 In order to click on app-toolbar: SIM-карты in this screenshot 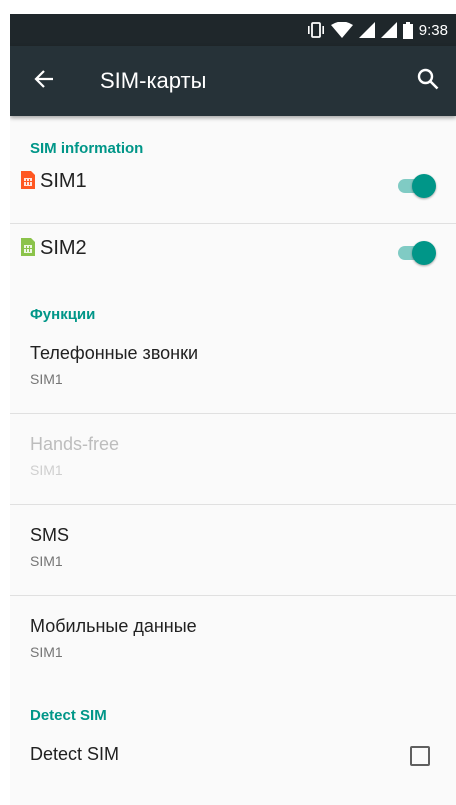, I will do `click(233, 81)`.